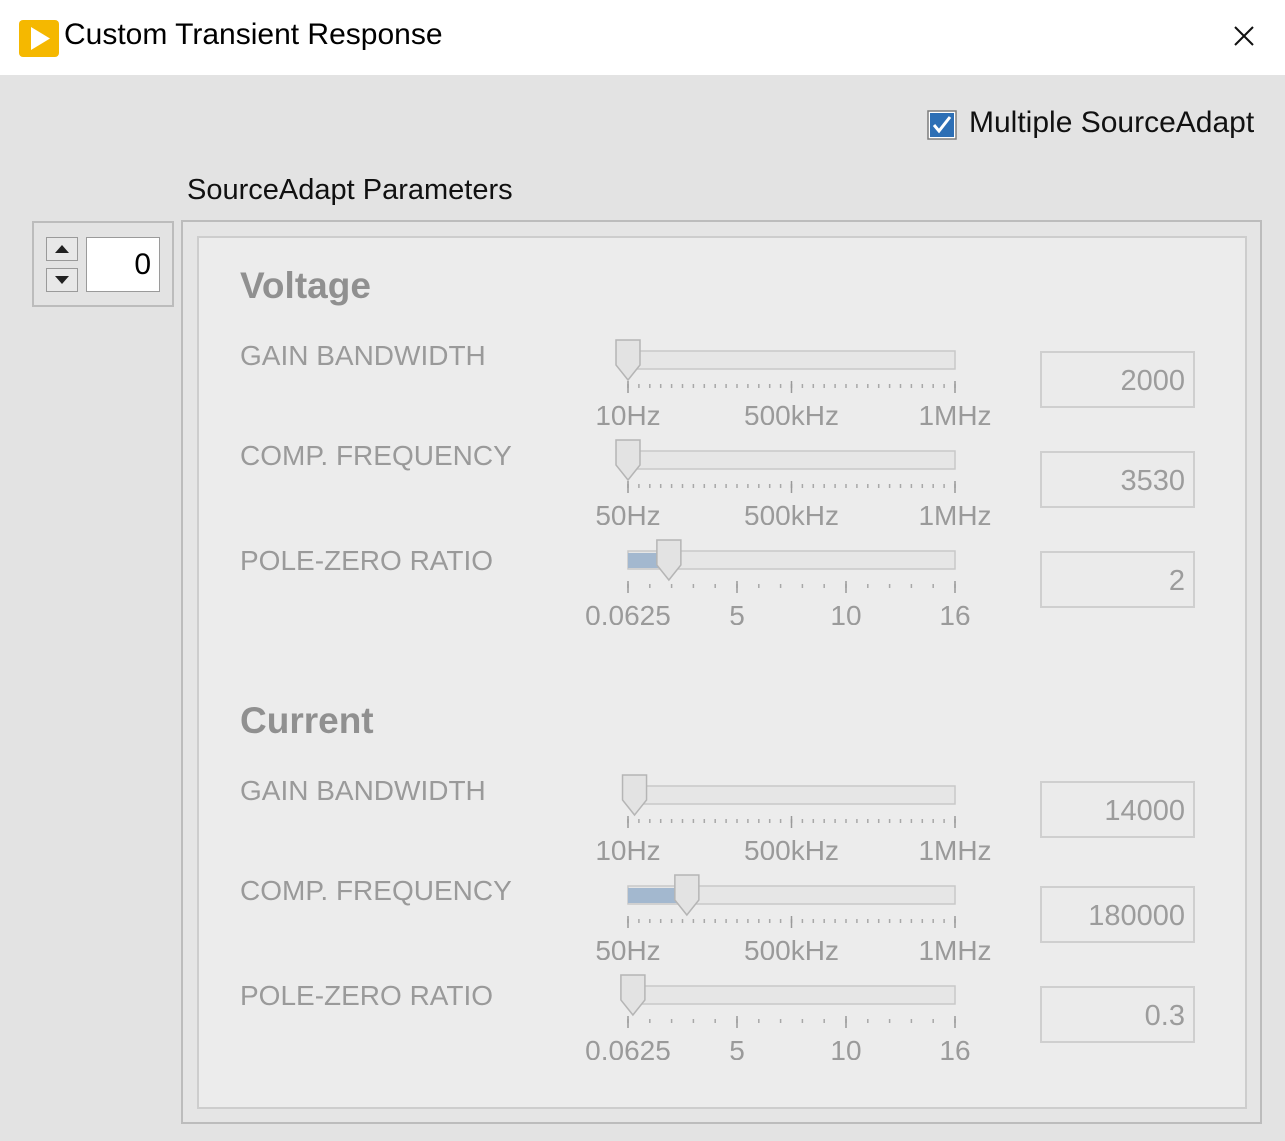 This screenshot has height=1141, width=1285. Describe the element at coordinates (795, 480) in the screenshot. I see `voltage-comp-frequency-slider: 50Hz 500kHz 1MHz` at that location.